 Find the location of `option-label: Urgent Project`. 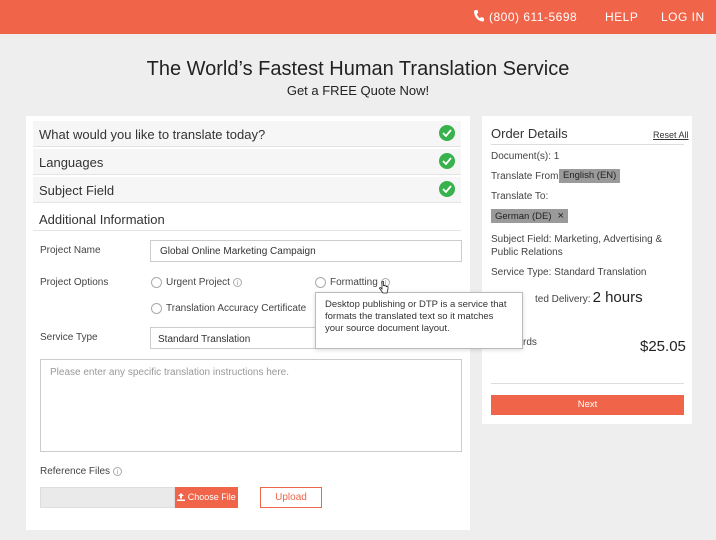

option-label: Urgent Project is located at coordinates (198, 282).